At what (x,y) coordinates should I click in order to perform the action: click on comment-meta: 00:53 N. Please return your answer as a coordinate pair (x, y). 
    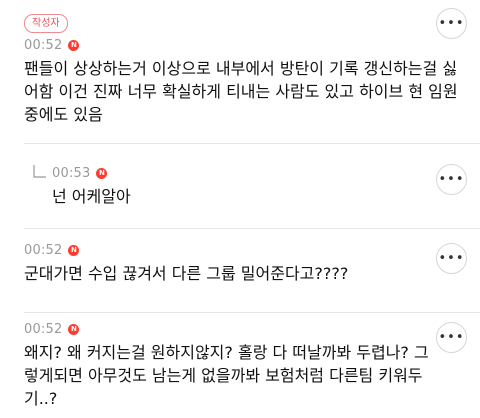
    Looking at the image, I should click on (80, 173).